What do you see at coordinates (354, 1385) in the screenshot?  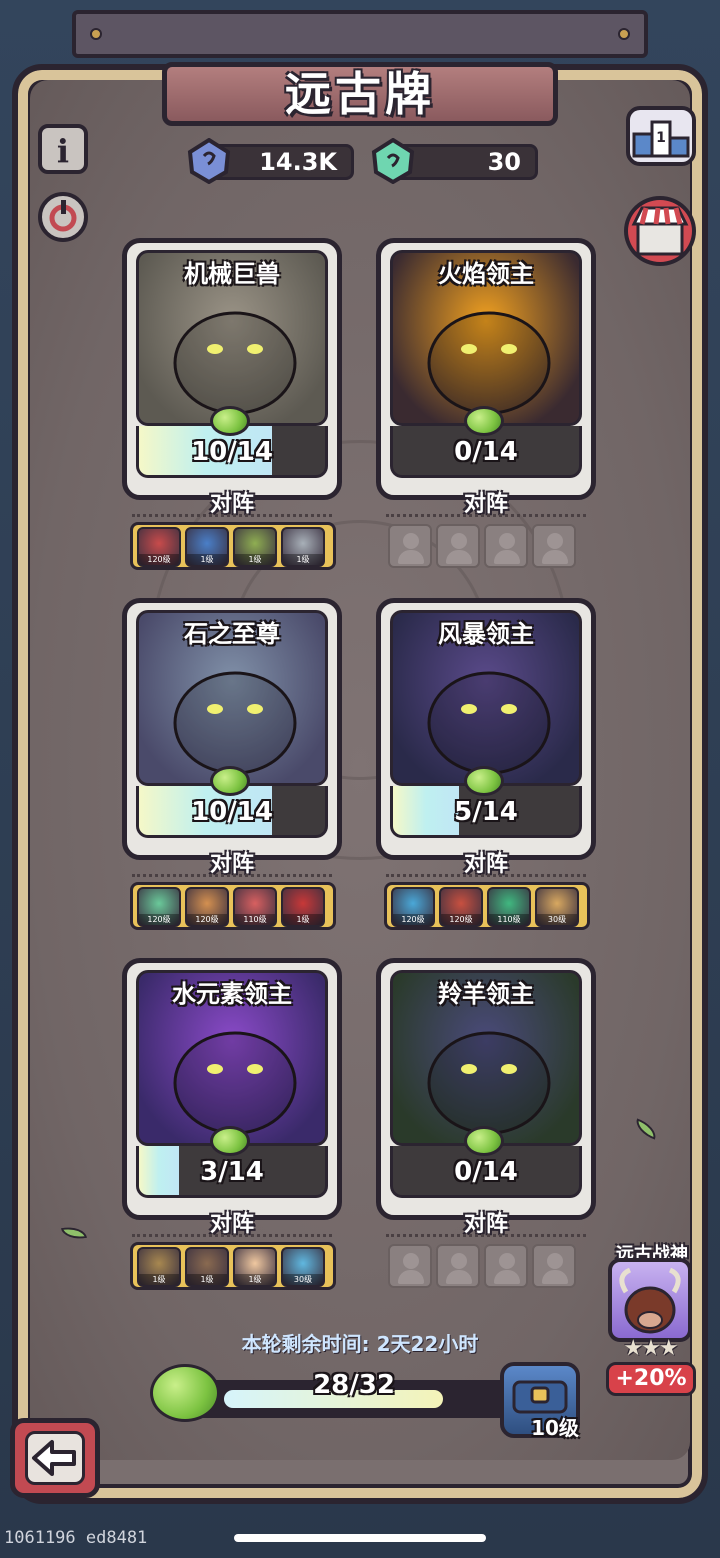 I see `bean-progress-text: 28/32` at bounding box center [354, 1385].